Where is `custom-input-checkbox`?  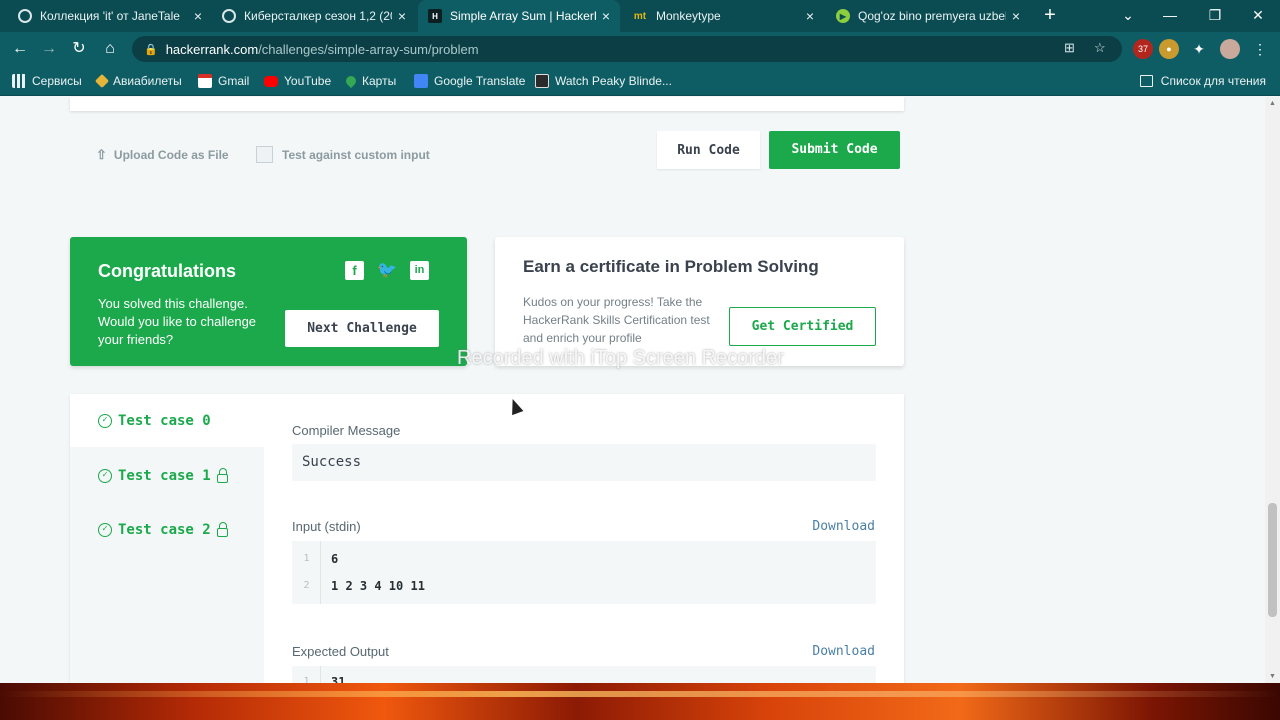
custom-input-checkbox is located at coordinates (264, 154).